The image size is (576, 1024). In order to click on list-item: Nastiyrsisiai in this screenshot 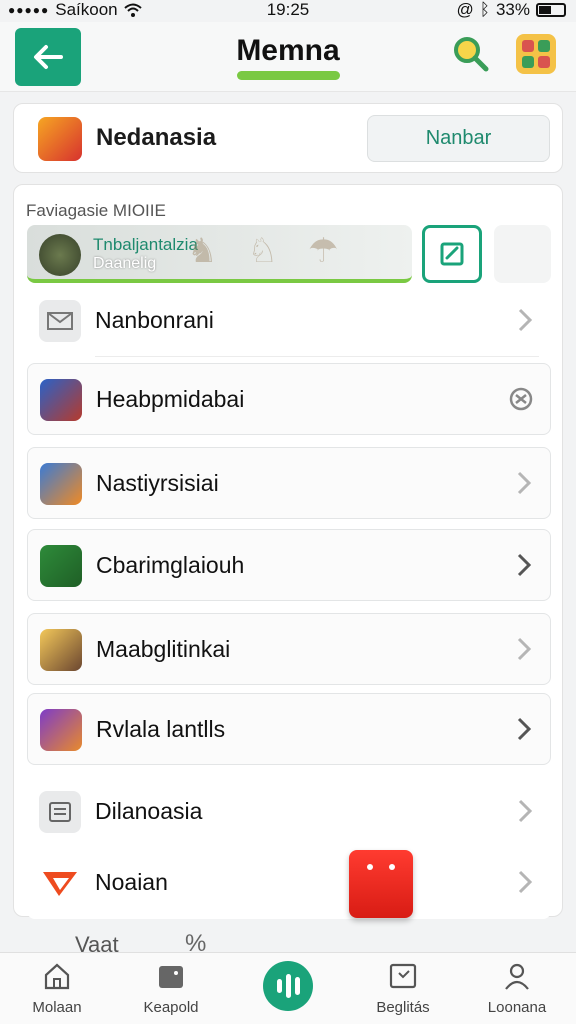, I will do `click(289, 483)`.